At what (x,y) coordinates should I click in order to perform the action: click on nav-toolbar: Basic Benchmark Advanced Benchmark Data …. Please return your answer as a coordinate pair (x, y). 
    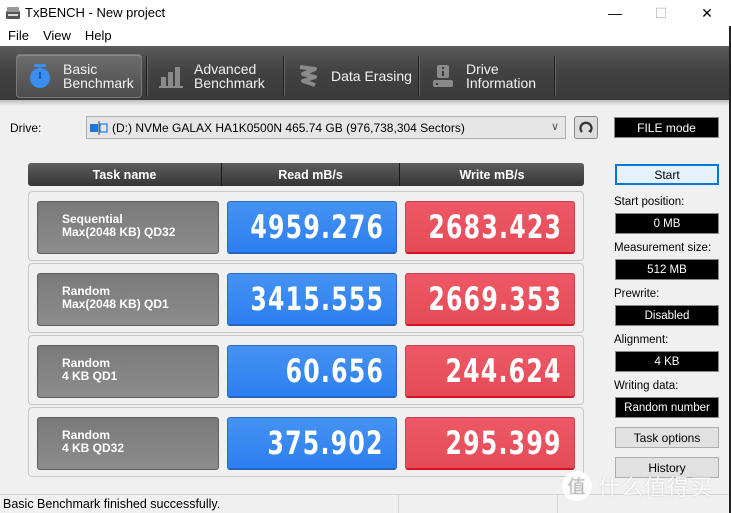
    Looking at the image, I should click on (365, 76).